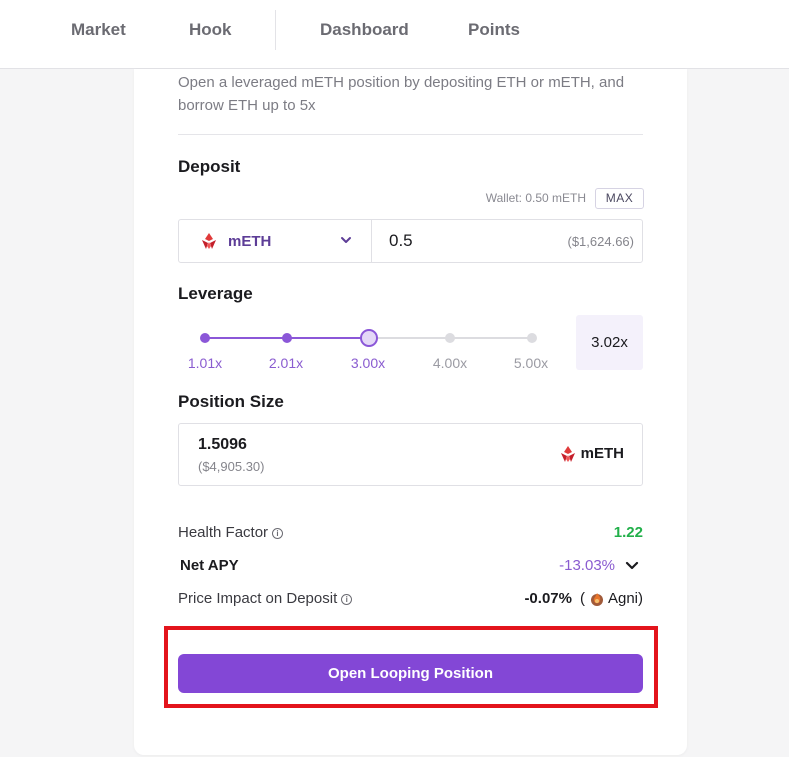 This screenshot has height=757, width=789. I want to click on deposit-title: Deposit, so click(209, 166).